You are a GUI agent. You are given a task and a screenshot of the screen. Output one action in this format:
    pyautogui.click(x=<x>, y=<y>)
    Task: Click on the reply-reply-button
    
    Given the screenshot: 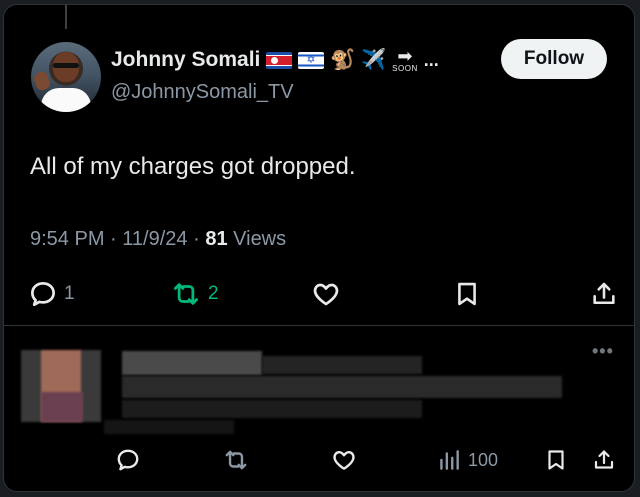 What is the action you would take?
    pyautogui.click(x=128, y=460)
    